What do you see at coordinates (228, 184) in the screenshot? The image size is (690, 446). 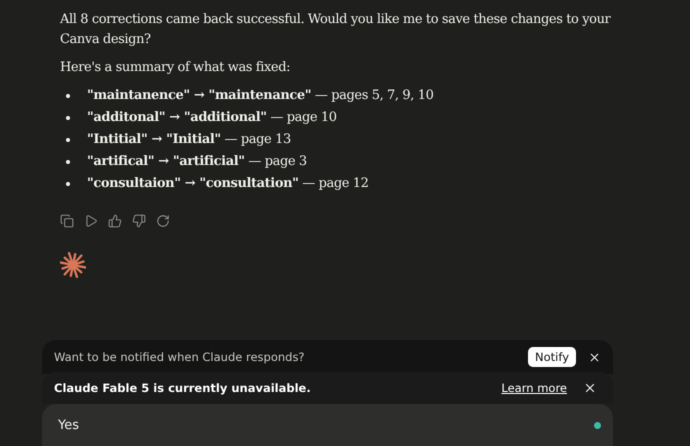 I see `list-item: "consultaion" → "consultation" — page 12` at bounding box center [228, 184].